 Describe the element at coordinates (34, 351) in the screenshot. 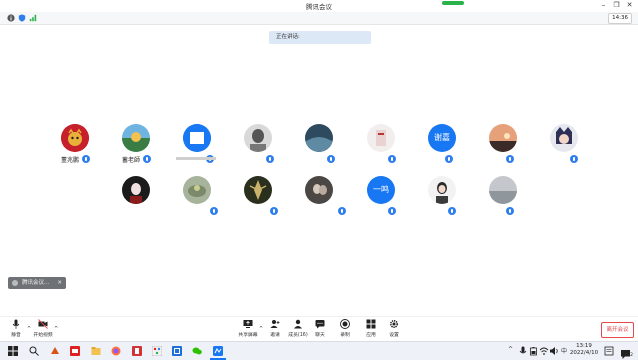

I see `search-icon` at that location.